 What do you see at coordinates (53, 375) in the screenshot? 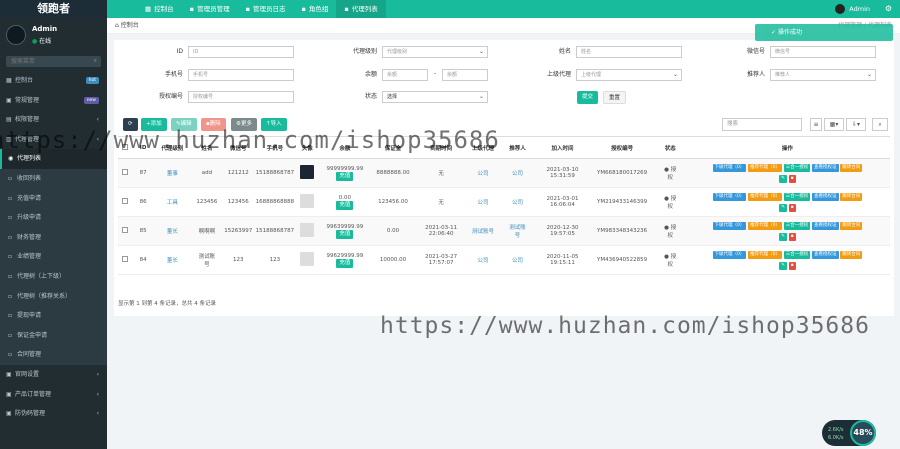
I see `sidebar-item: ▣ 官网设置 ‹` at bounding box center [53, 375].